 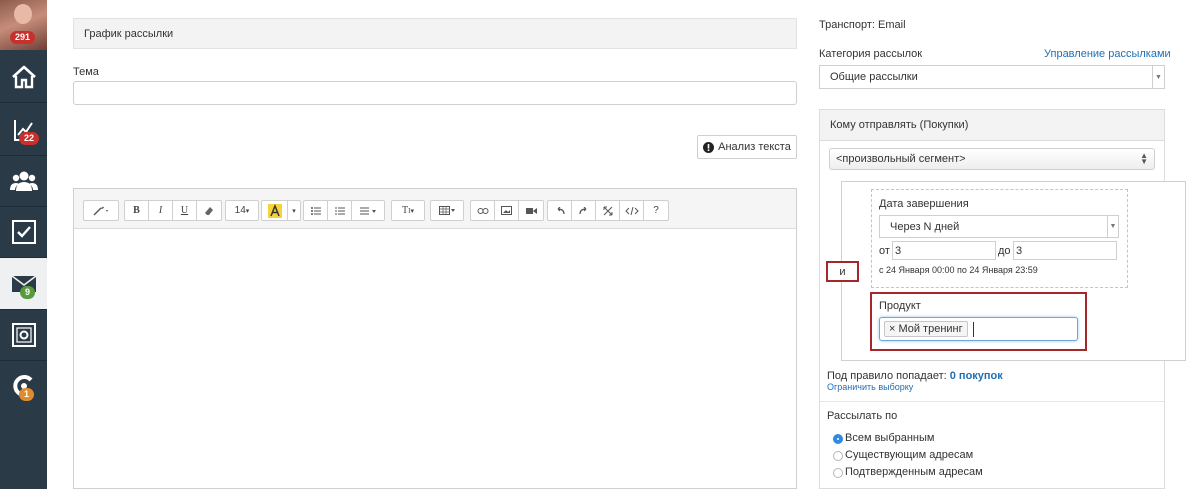 What do you see at coordinates (999, 226) in the screenshot?
I see `end-date-mode-select: Через N дней ▼` at bounding box center [999, 226].